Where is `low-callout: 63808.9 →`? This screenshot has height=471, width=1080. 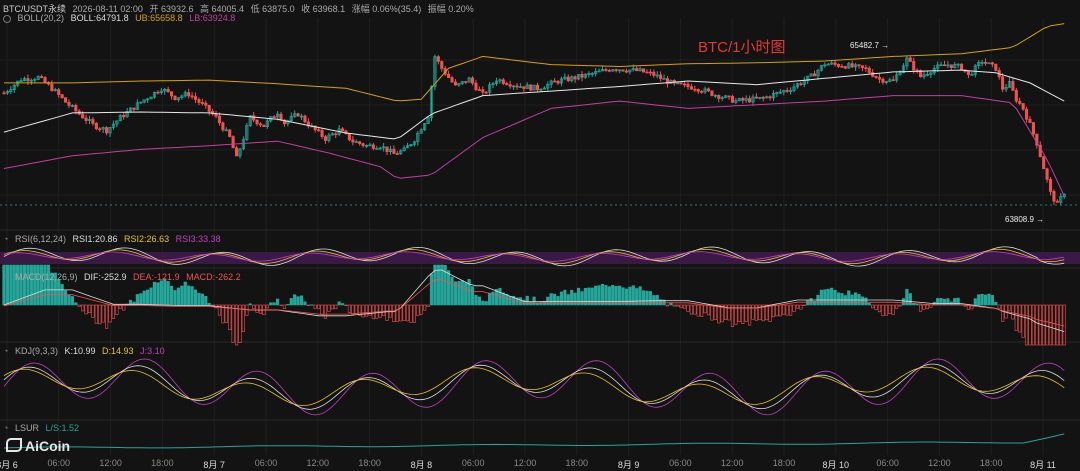 low-callout: 63808.9 → is located at coordinates (1025, 219).